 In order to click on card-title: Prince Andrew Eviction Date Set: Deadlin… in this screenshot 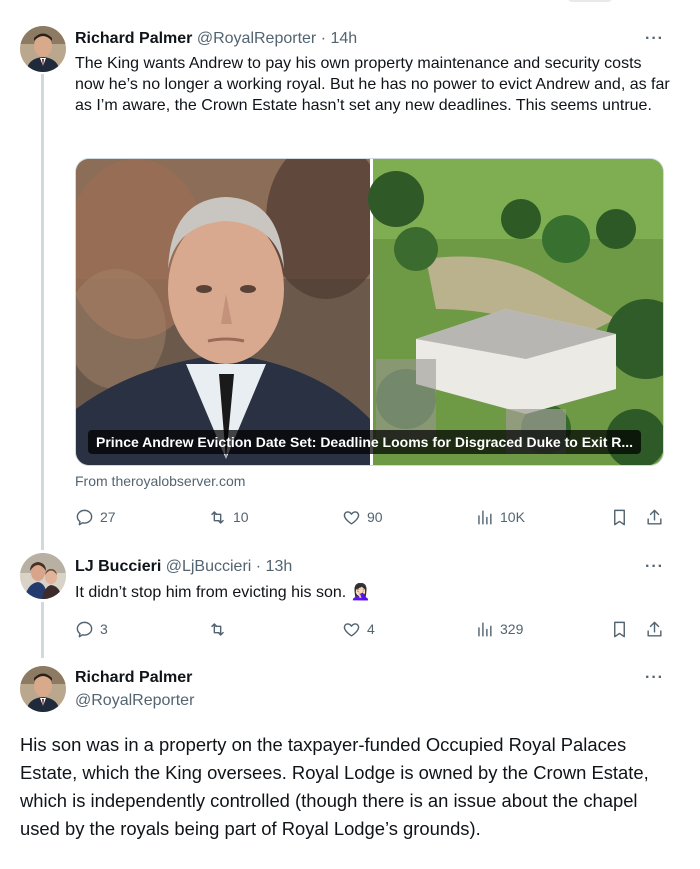, I will do `click(365, 442)`.